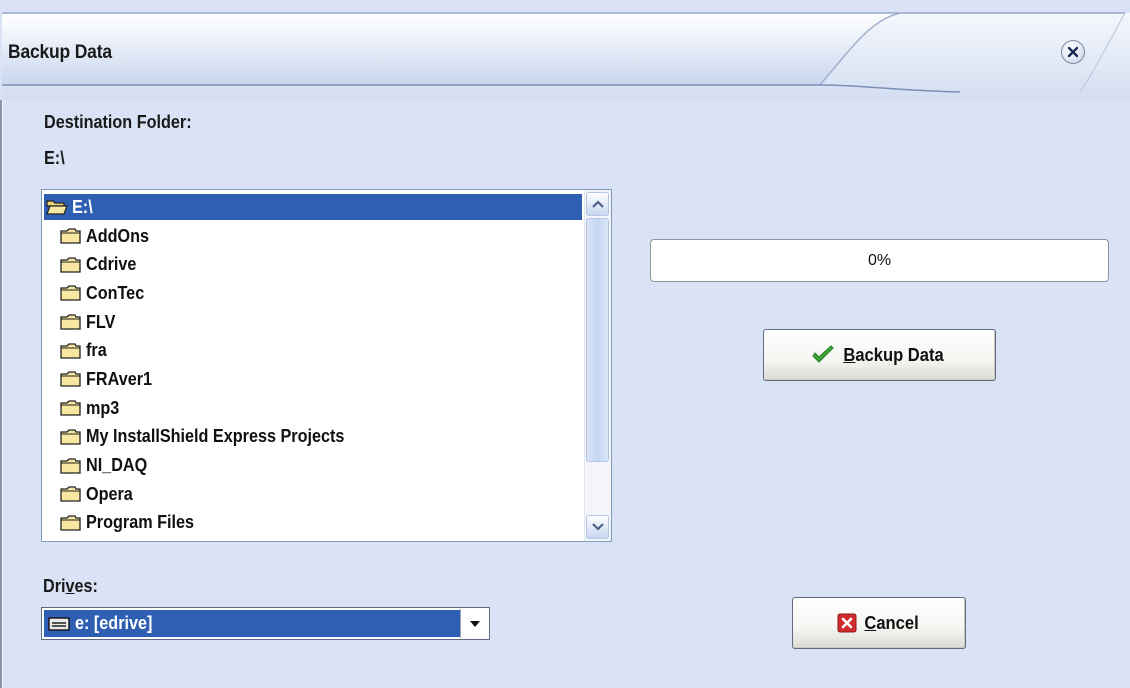 The width and height of the screenshot is (1130, 688). Describe the element at coordinates (117, 235) in the screenshot. I see `tree-item-label: AddOns` at that location.